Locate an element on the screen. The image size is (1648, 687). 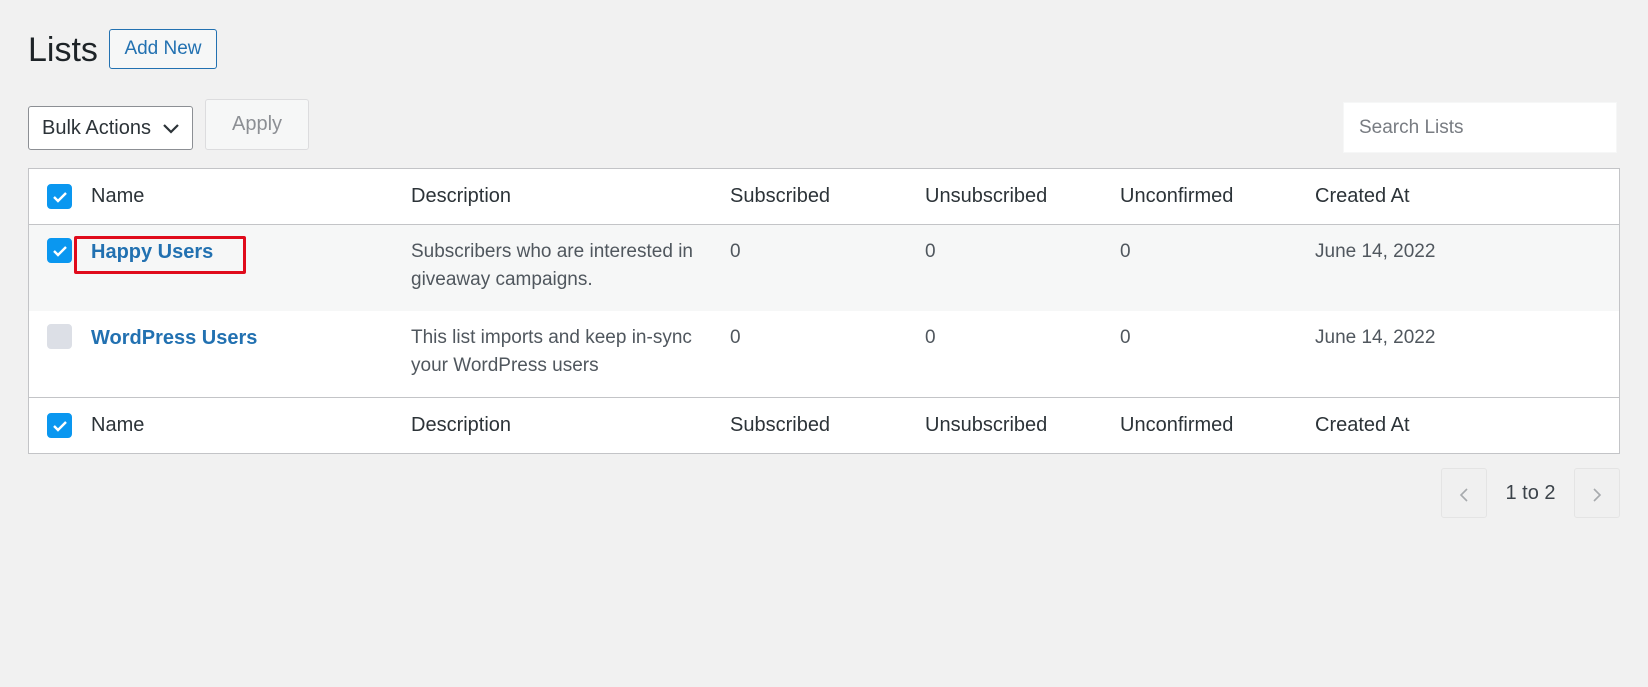
pagination-label: 1 to 2 is located at coordinates (1530, 493).